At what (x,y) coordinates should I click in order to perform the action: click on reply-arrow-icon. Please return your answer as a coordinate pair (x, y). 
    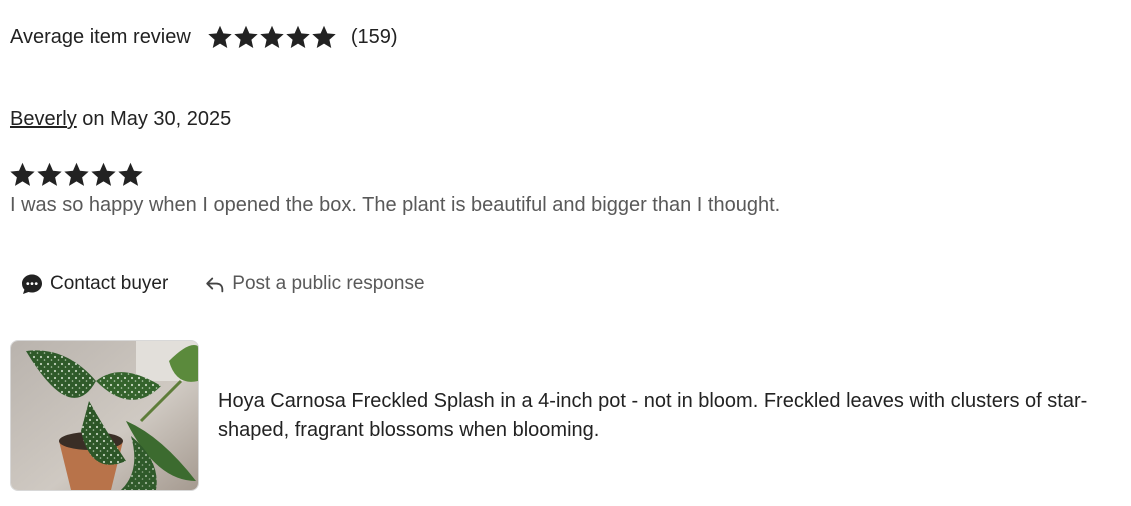
    Looking at the image, I should click on (215, 284).